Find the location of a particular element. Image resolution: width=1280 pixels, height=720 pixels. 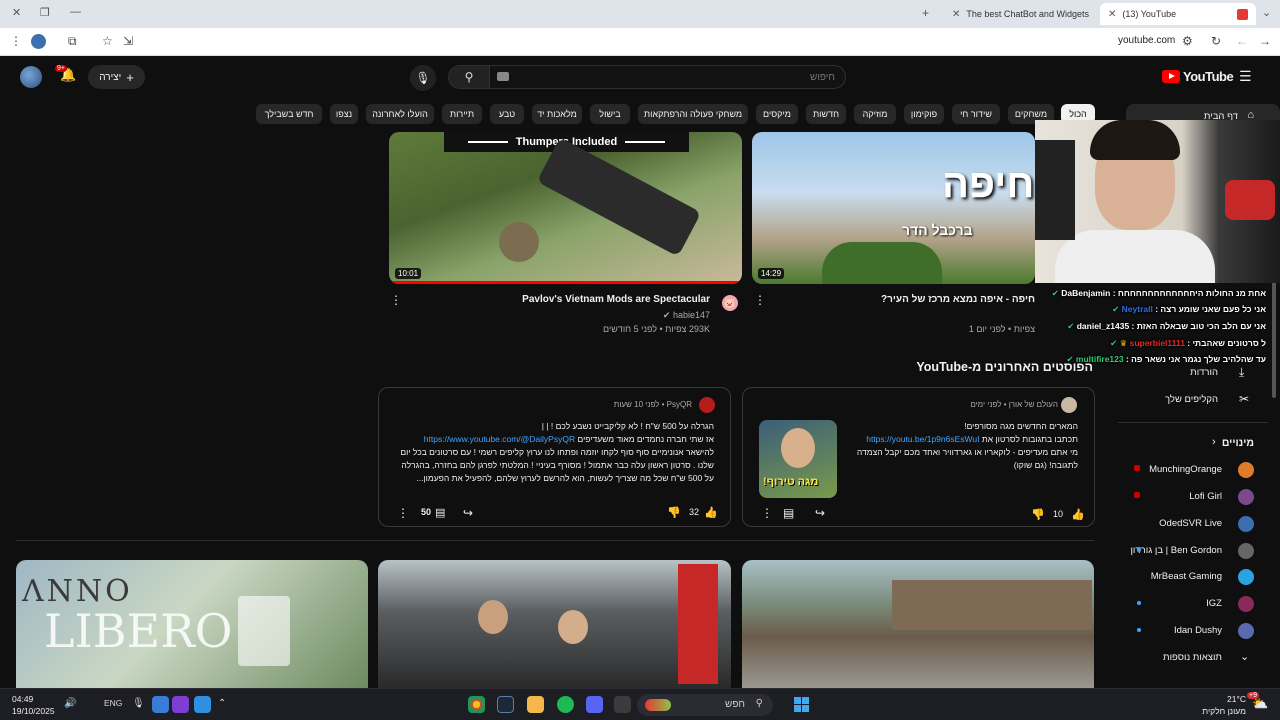

chip-recently-uploaded: הועלו לאחרונה is located at coordinates (400, 114).